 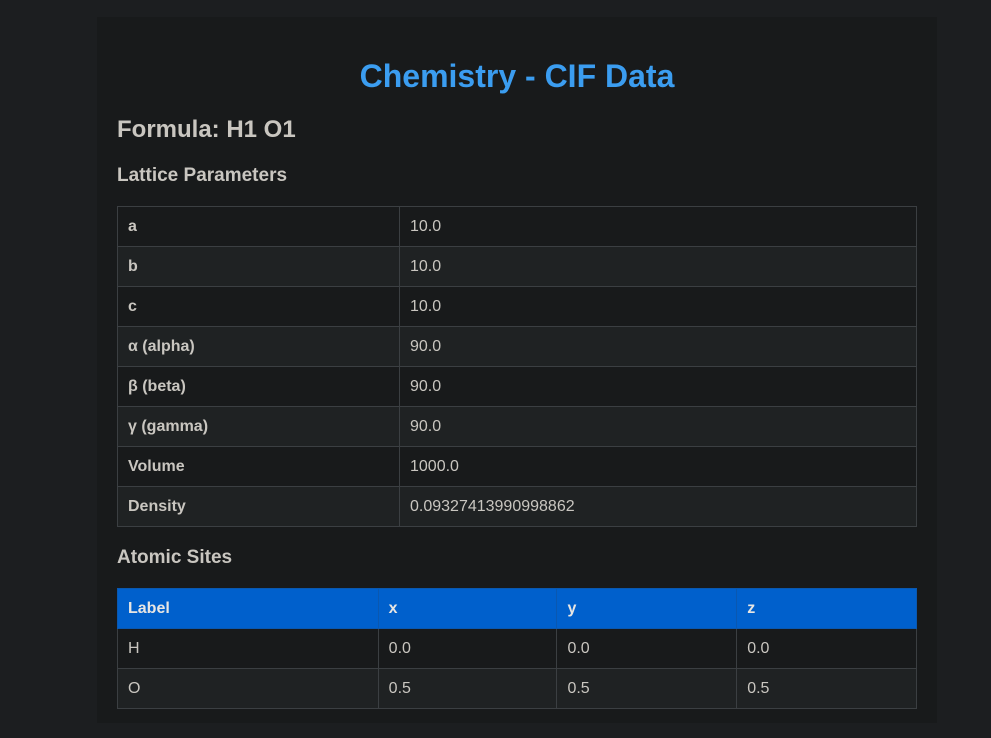 What do you see at coordinates (826, 648) in the screenshot?
I see `site-z: 0.0` at bounding box center [826, 648].